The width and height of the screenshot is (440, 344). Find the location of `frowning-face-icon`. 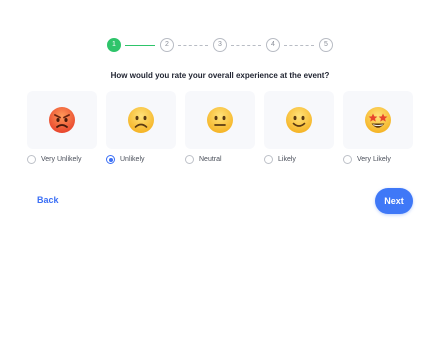

frowning-face-icon is located at coordinates (141, 120).